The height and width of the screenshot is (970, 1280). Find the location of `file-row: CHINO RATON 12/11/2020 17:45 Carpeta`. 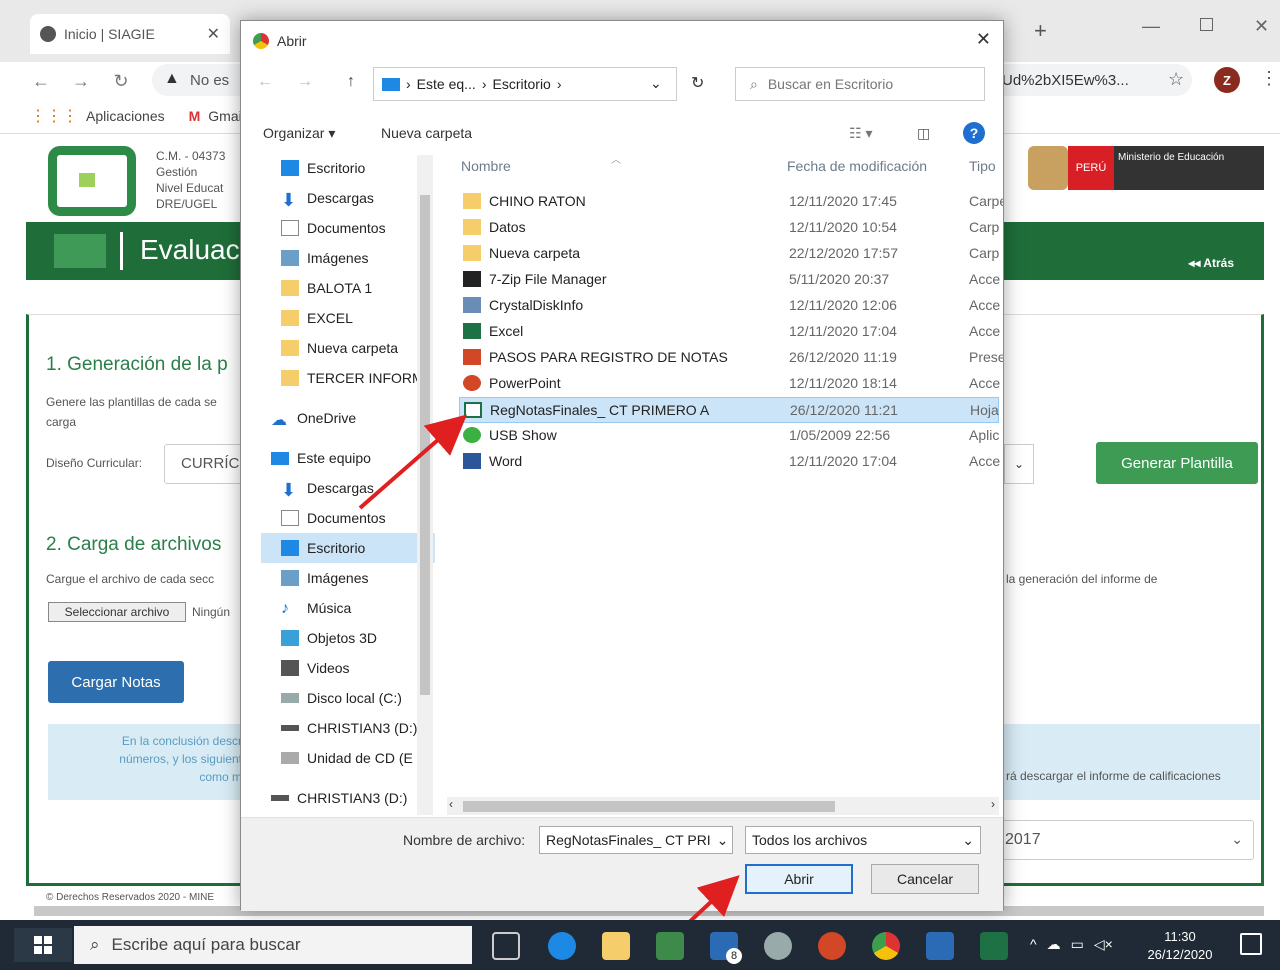

file-row: CHINO RATON 12/11/2020 17:45 Carpeta is located at coordinates (731, 202).